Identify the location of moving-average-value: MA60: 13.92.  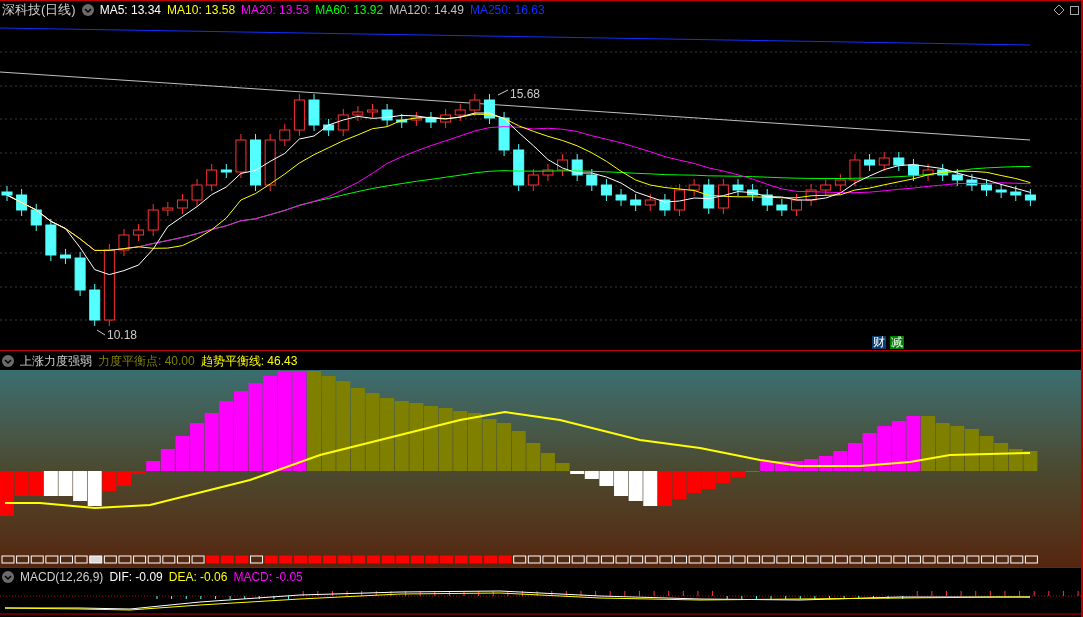
(349, 10).